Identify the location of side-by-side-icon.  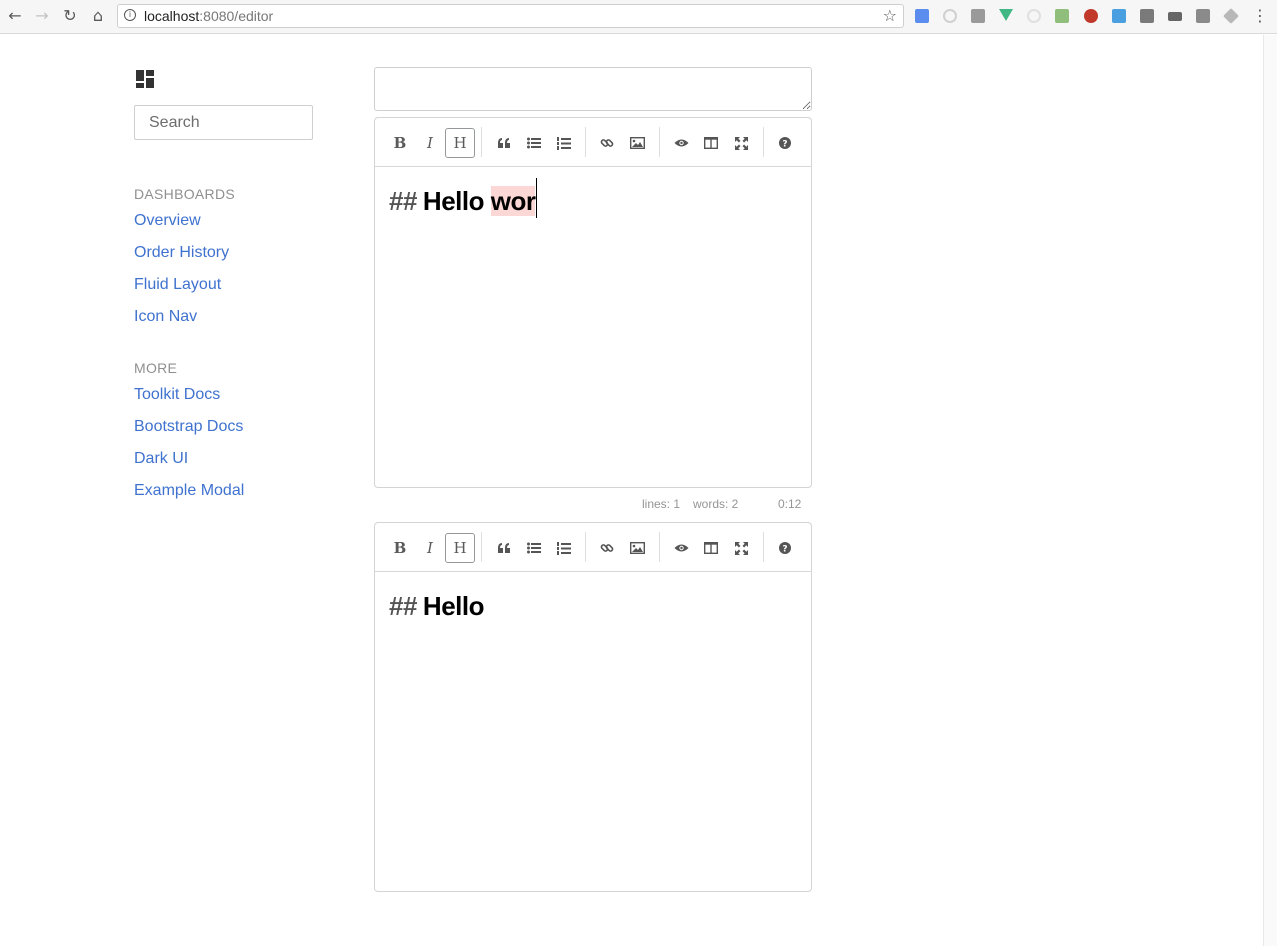
(711, 548).